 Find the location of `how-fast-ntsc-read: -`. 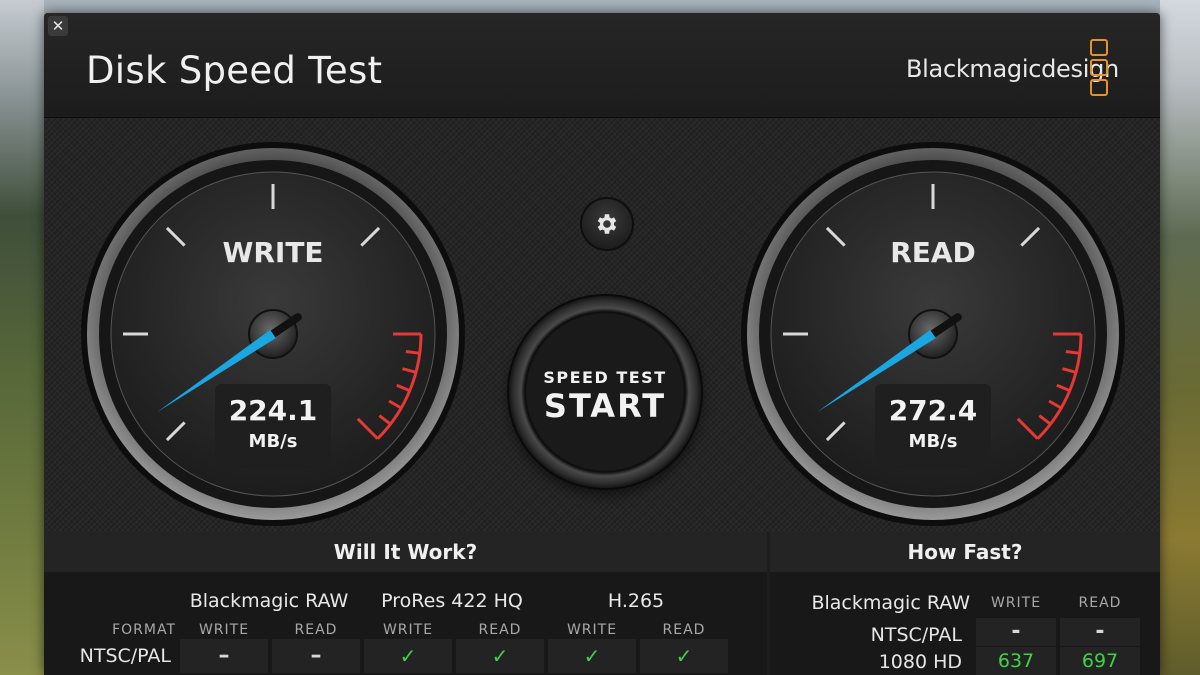

how-fast-ntsc-read: - is located at coordinates (1100, 632).